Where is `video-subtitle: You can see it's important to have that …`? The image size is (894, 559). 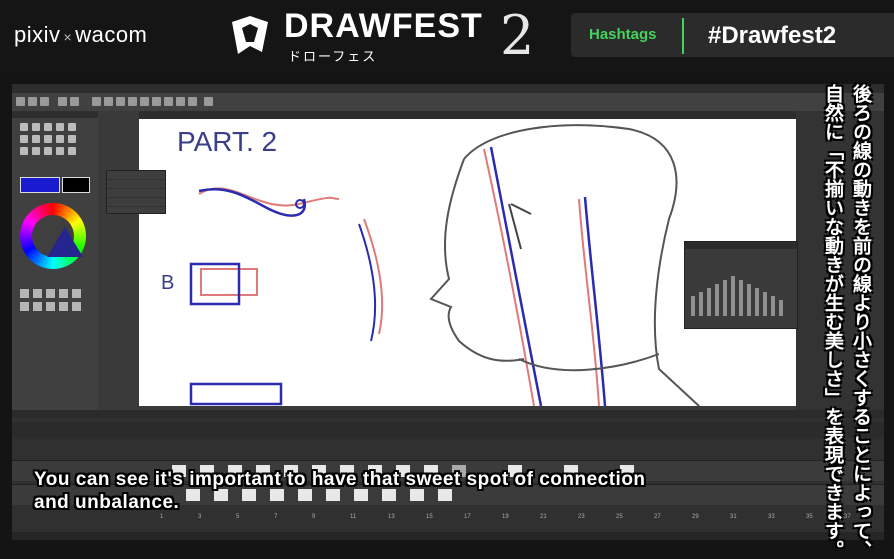 video-subtitle: You can see it's important to have that … is located at coordinates (414, 491).